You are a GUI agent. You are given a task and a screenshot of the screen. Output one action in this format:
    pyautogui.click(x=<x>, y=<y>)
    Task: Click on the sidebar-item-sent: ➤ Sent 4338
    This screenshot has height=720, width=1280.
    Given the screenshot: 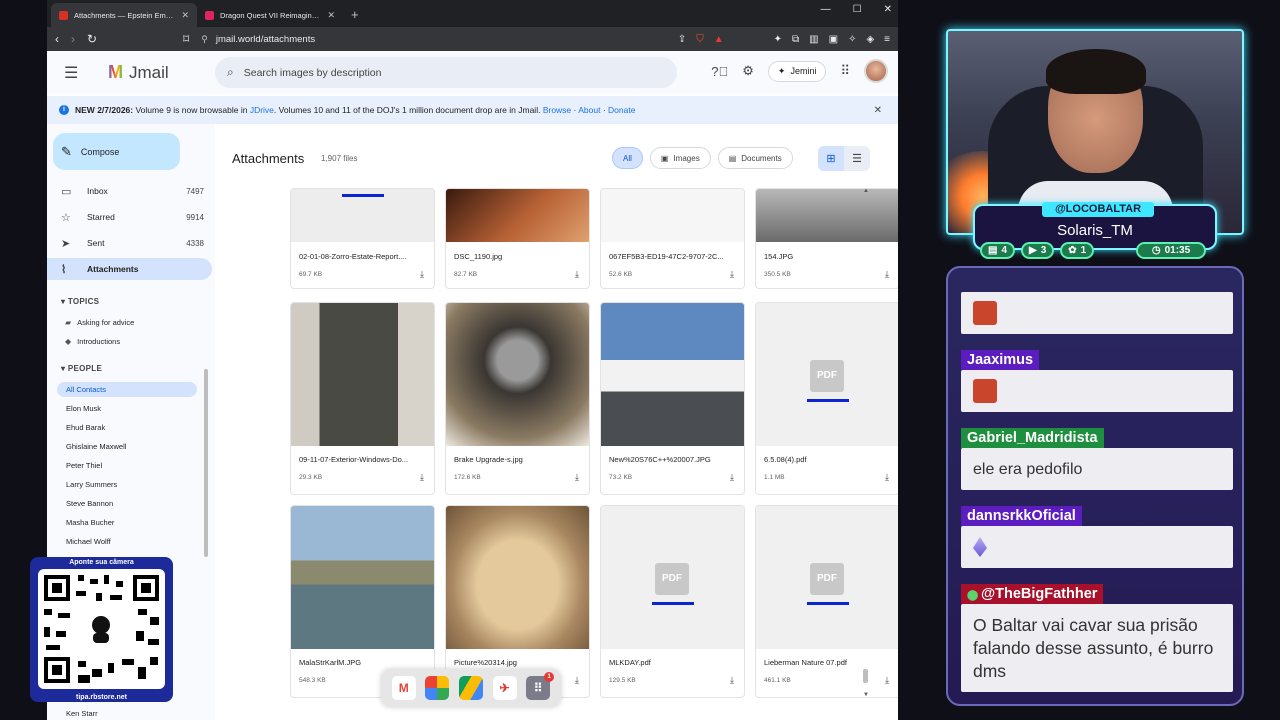 What is the action you would take?
    pyautogui.click(x=129, y=243)
    